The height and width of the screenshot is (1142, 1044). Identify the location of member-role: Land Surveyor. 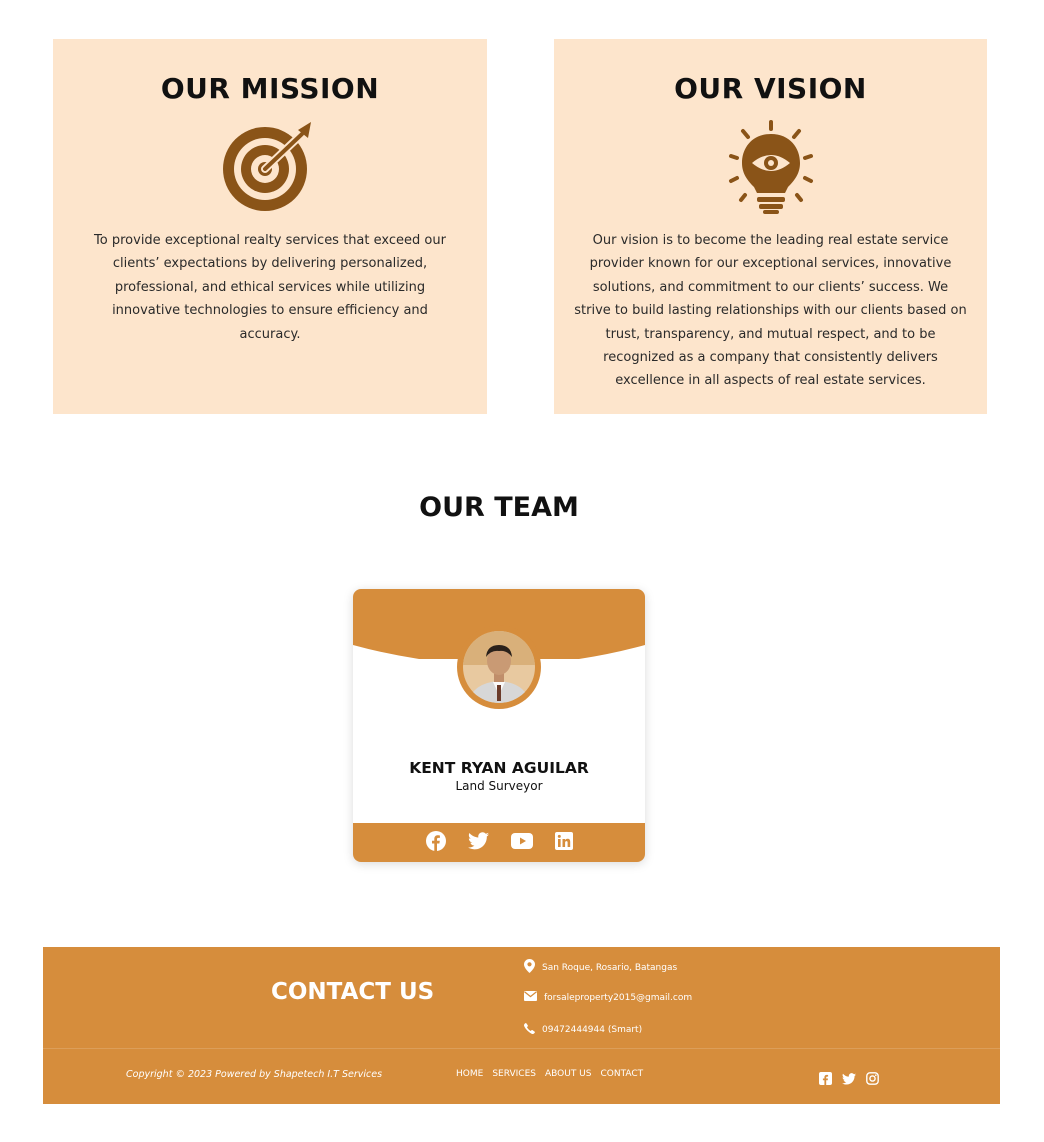
(499, 786).